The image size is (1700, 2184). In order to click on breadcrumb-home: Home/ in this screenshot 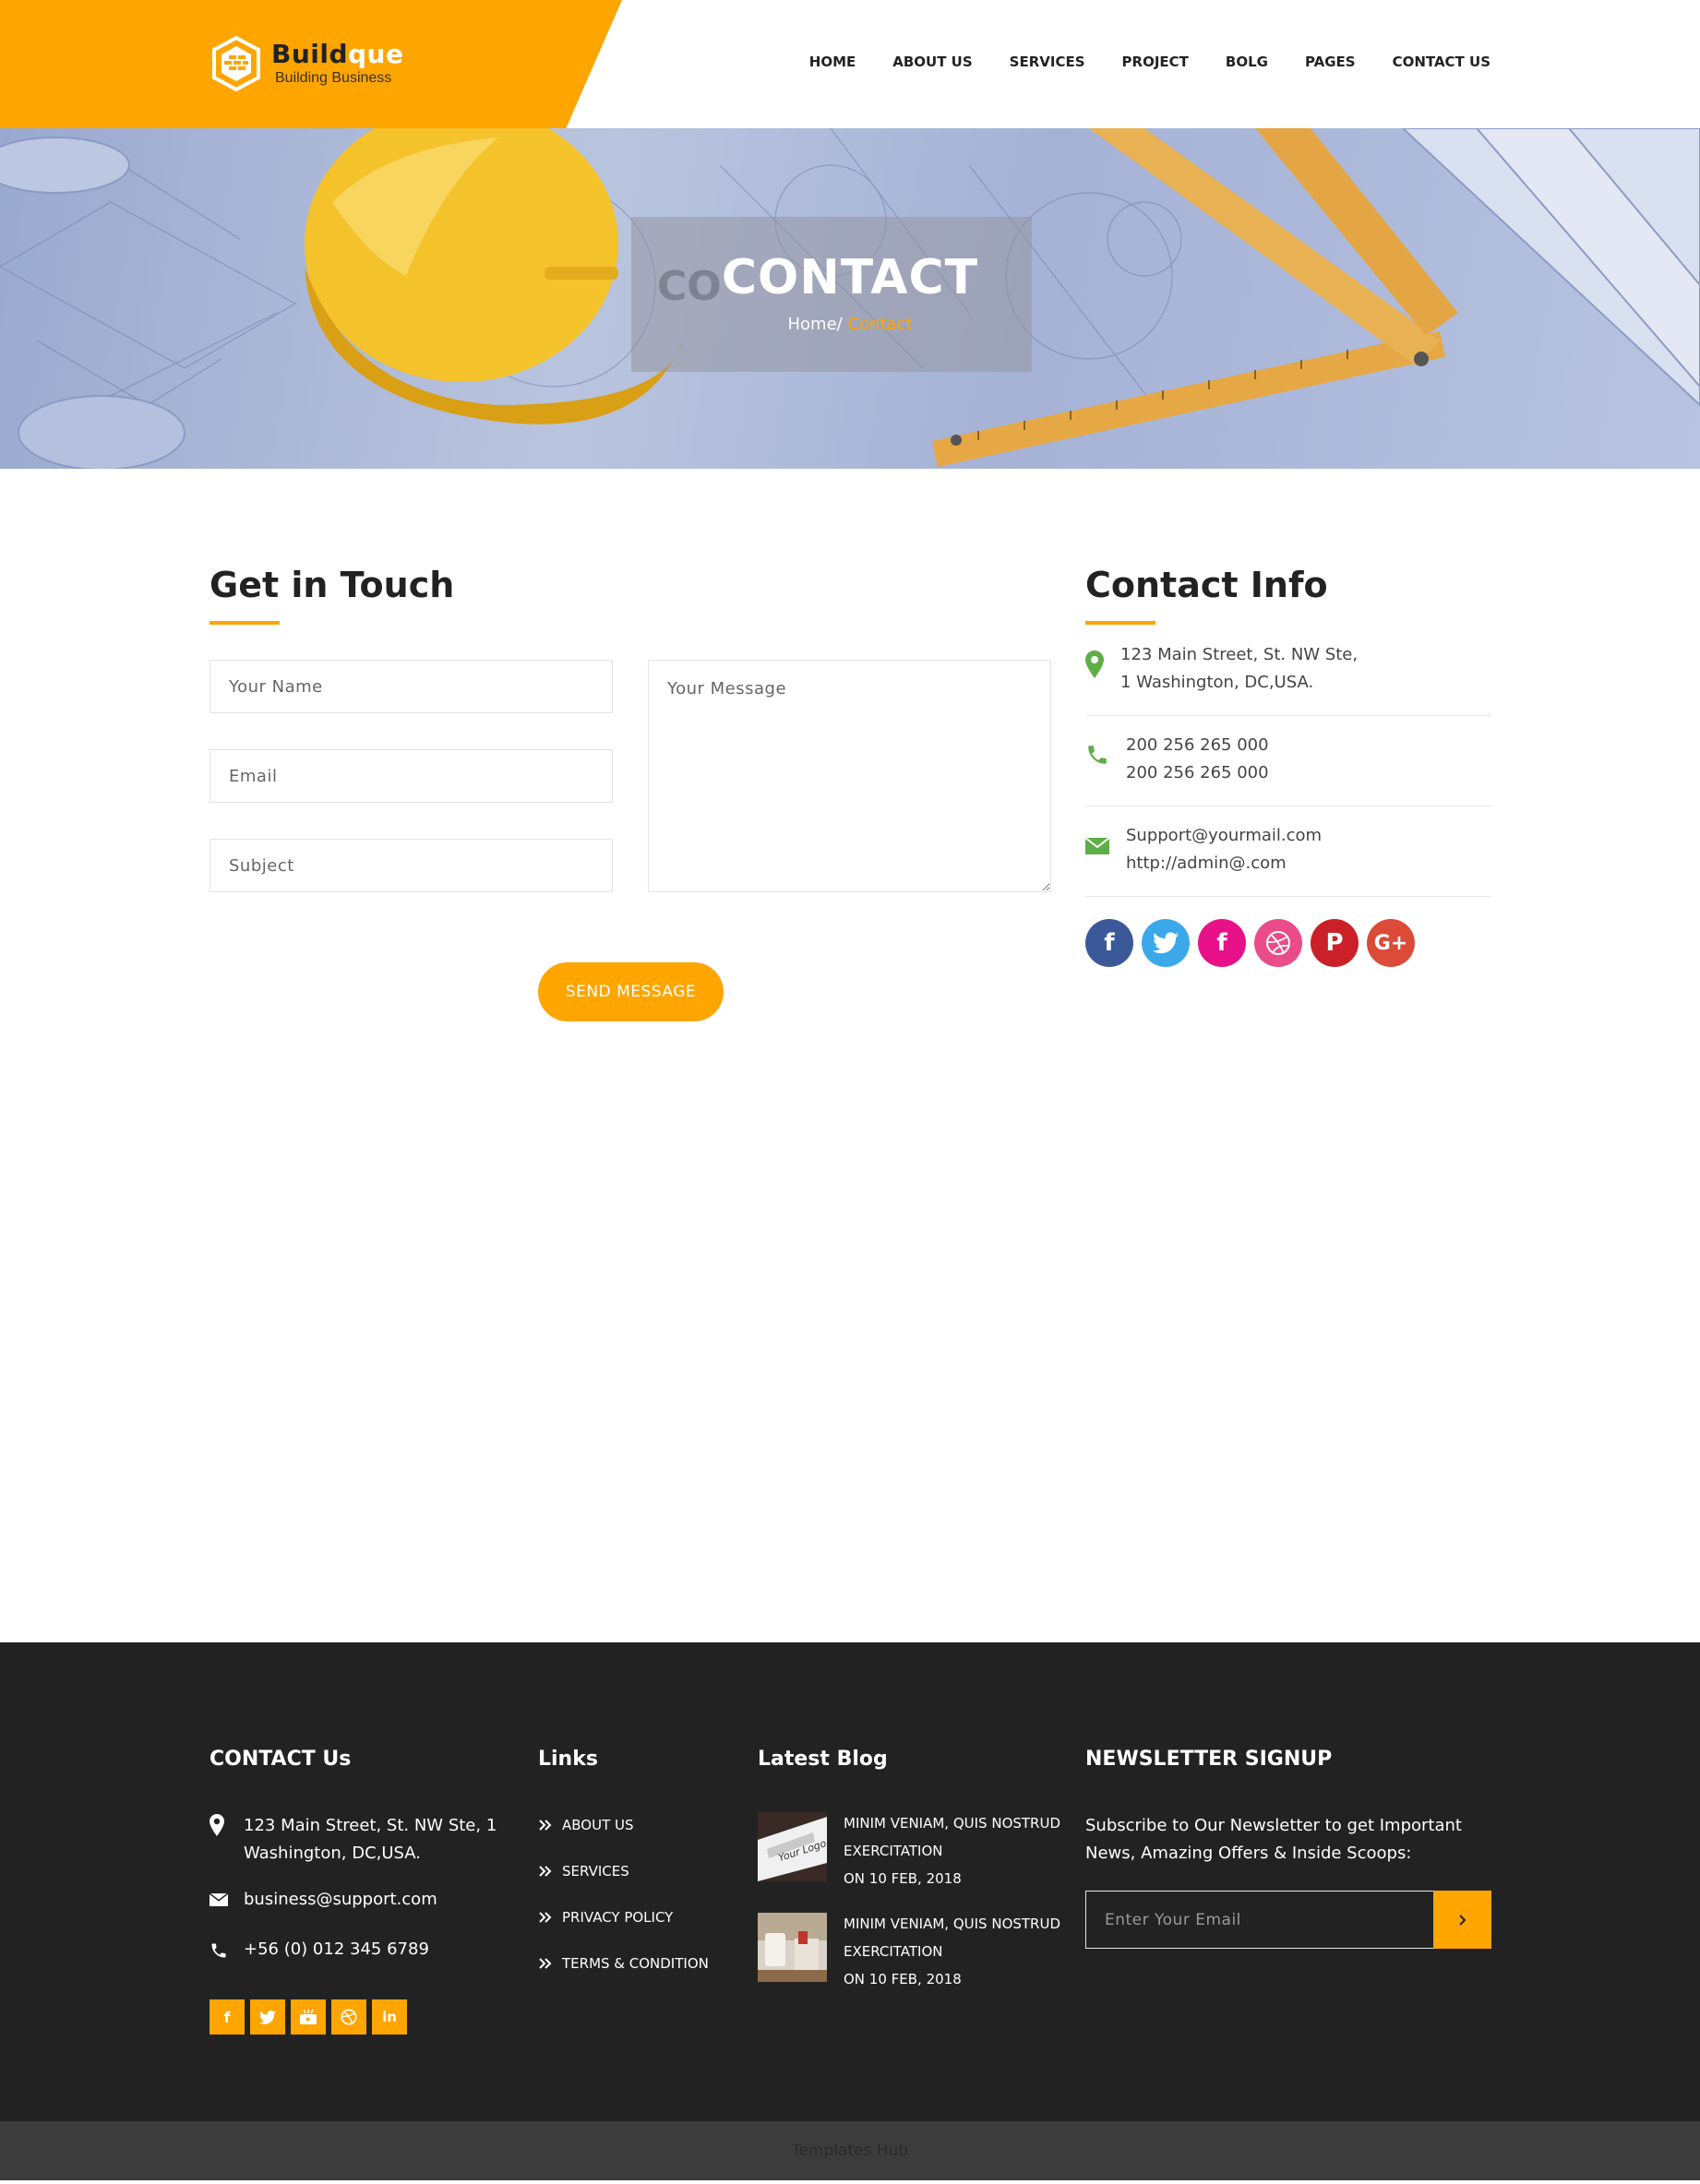, I will do `click(815, 324)`.